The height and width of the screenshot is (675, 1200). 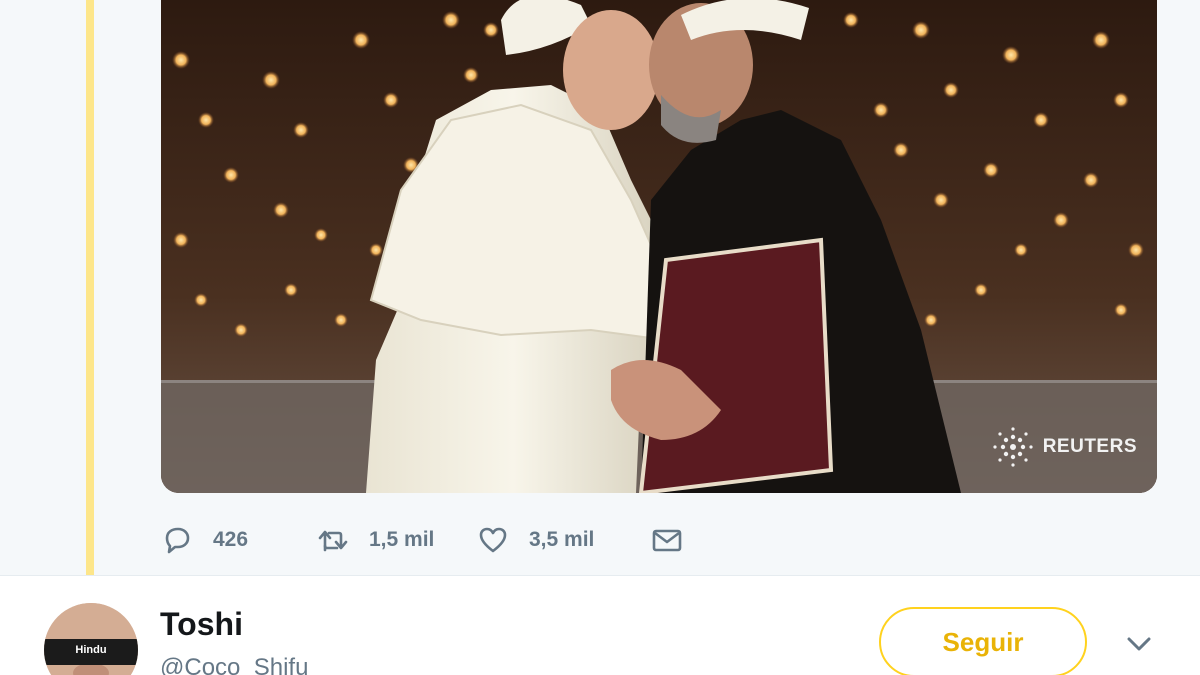 I want to click on tweet-actions: 426 1,5 mil 3,5 mil, so click(x=422, y=540).